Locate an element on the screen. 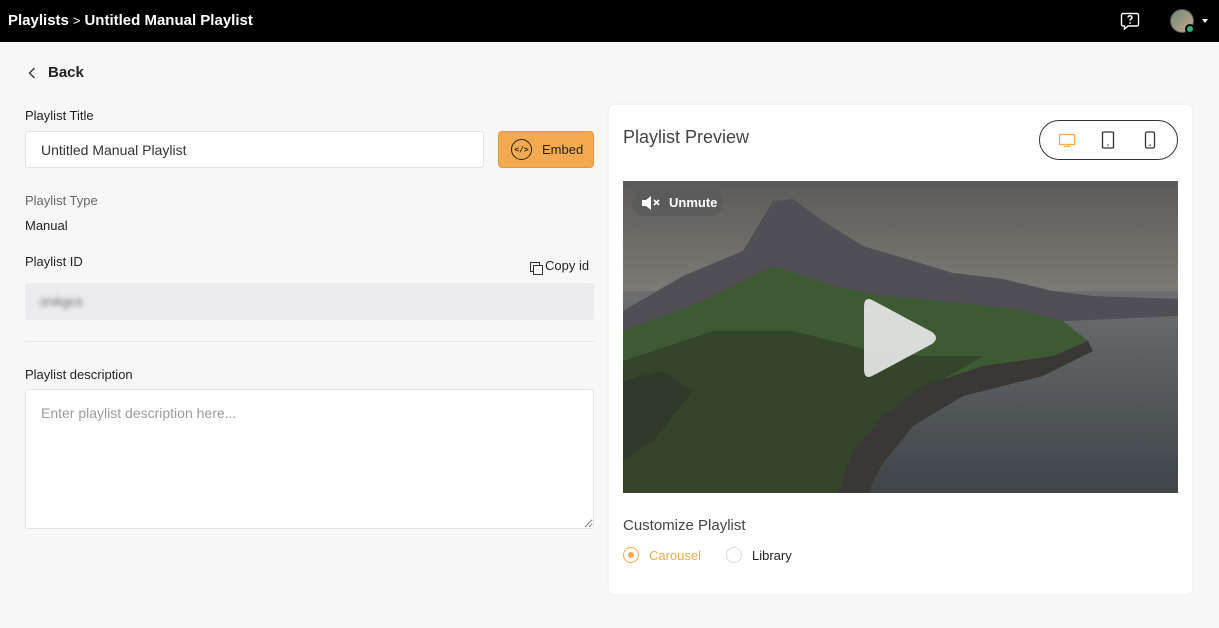 The image size is (1219, 628). back-button: Back is located at coordinates (56, 72).